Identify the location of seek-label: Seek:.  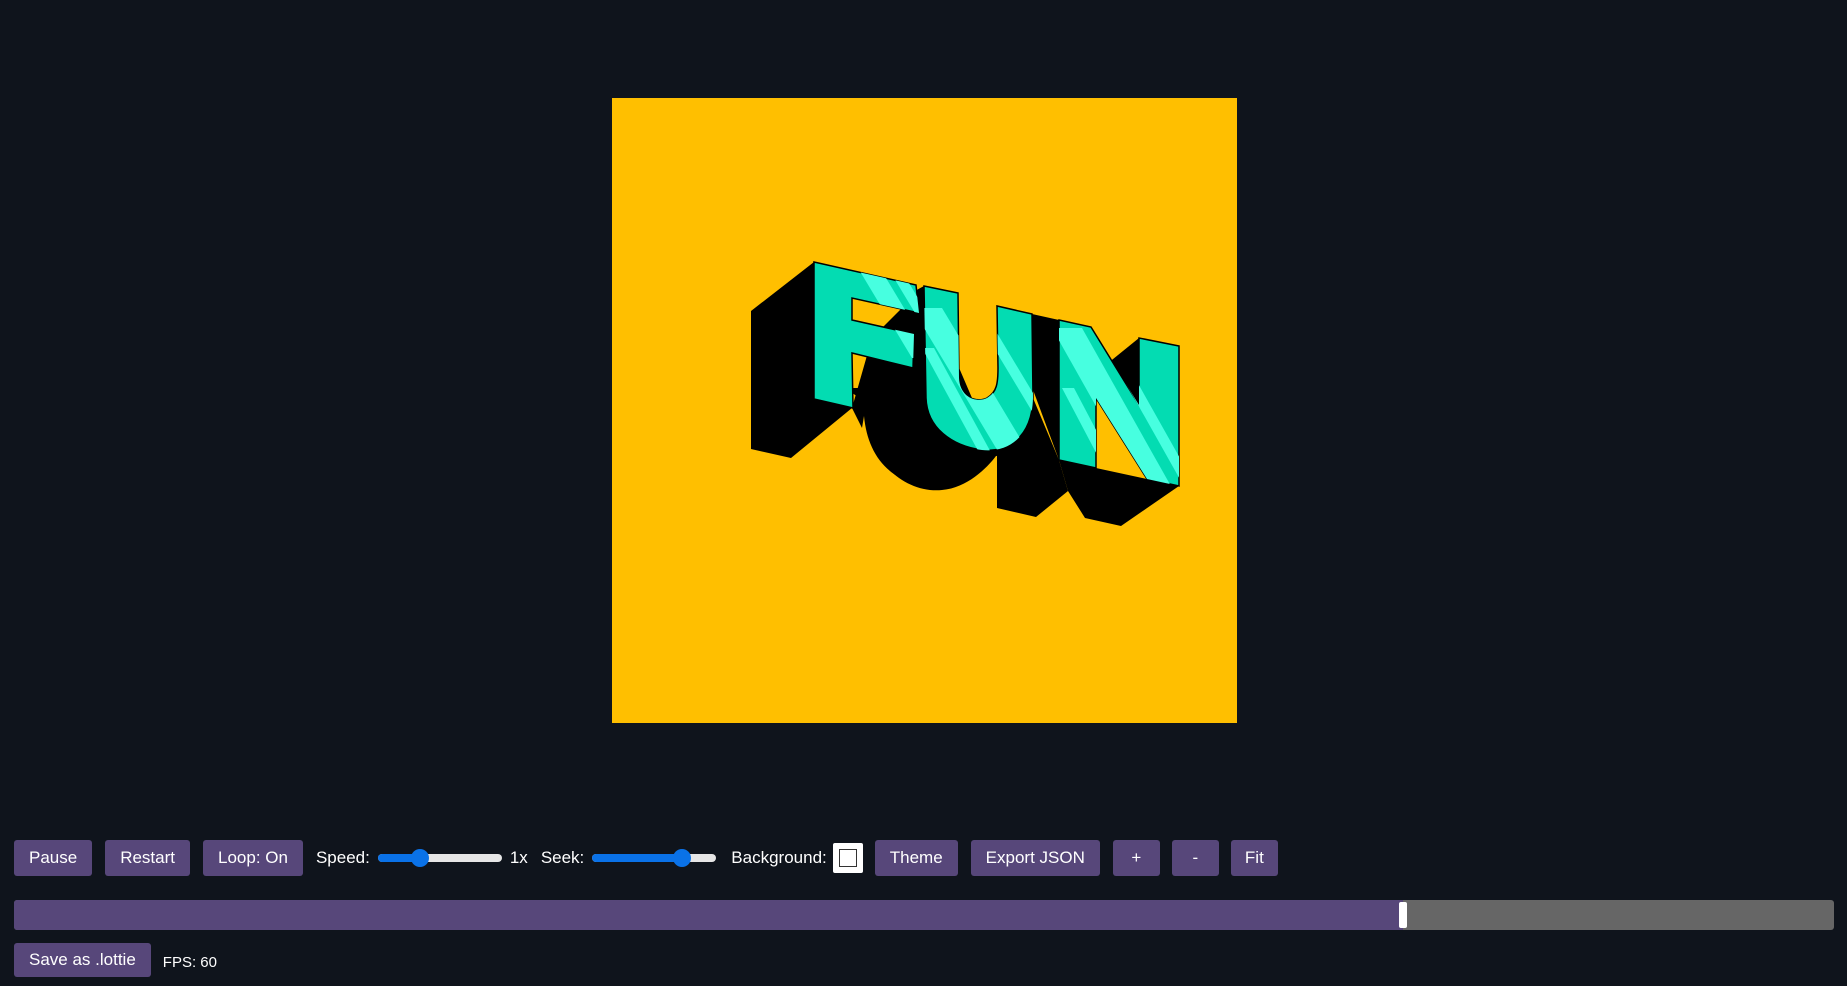
(562, 857).